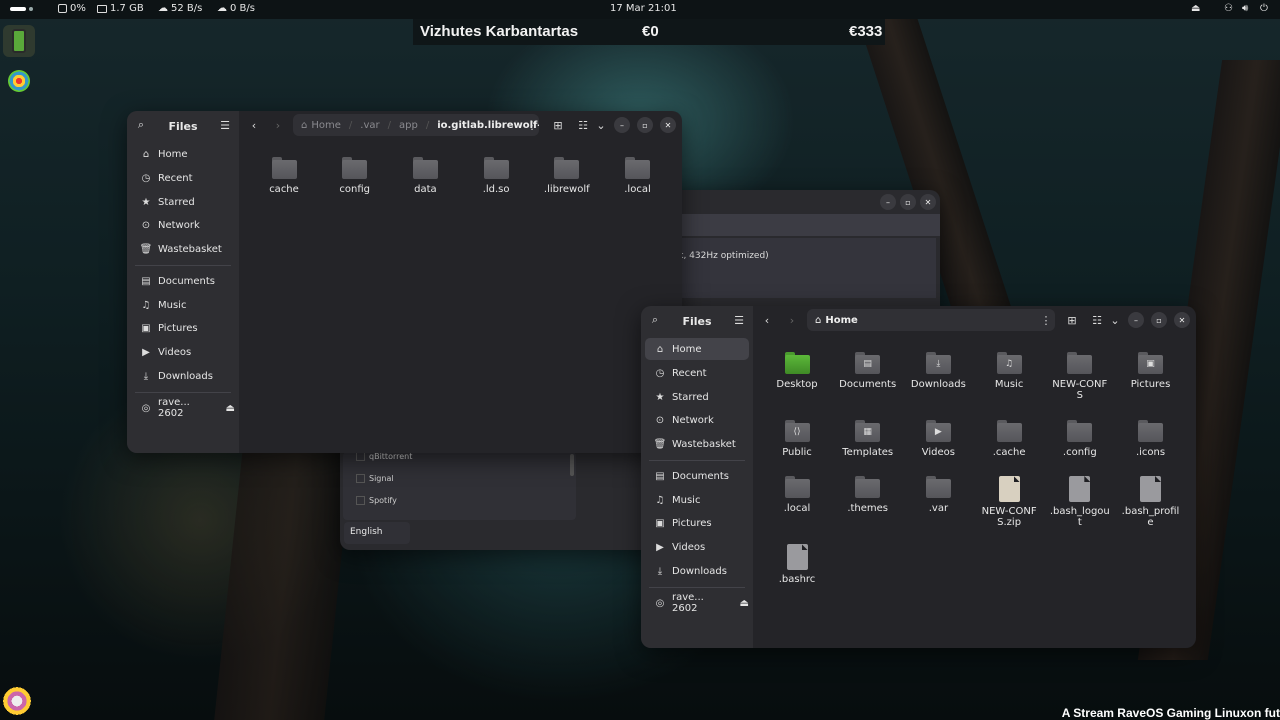 Image resolution: width=1280 pixels, height=720 pixels. What do you see at coordinates (888, 202) in the screenshot?
I see `bg-minimize-button: –` at bounding box center [888, 202].